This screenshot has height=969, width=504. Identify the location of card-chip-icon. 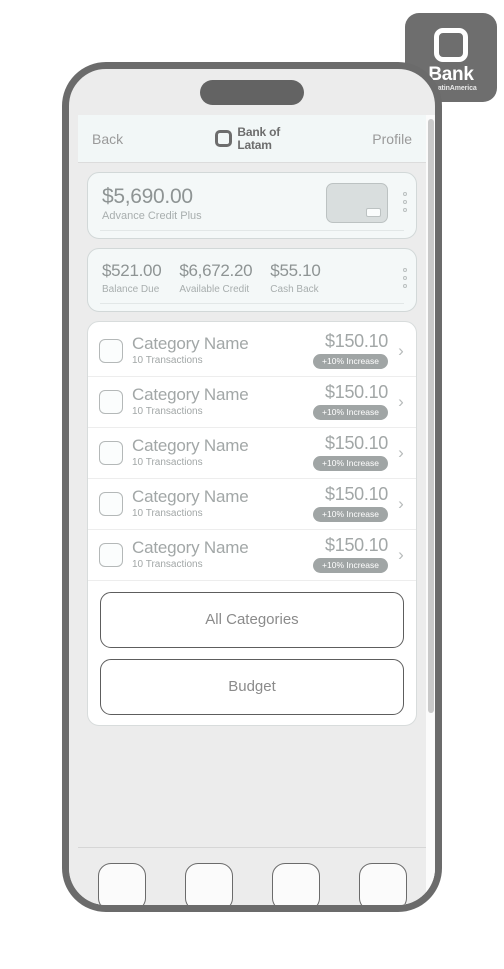
(373, 212).